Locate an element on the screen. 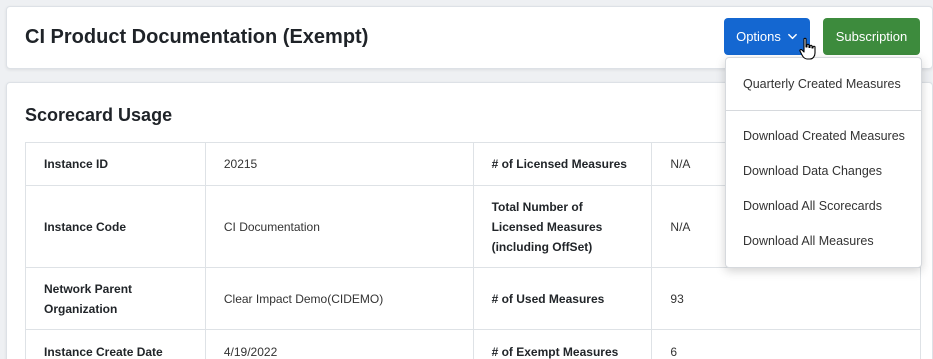 The height and width of the screenshot is (359, 933). instance-create-date-value: 4/19/2022 is located at coordinates (339, 344).